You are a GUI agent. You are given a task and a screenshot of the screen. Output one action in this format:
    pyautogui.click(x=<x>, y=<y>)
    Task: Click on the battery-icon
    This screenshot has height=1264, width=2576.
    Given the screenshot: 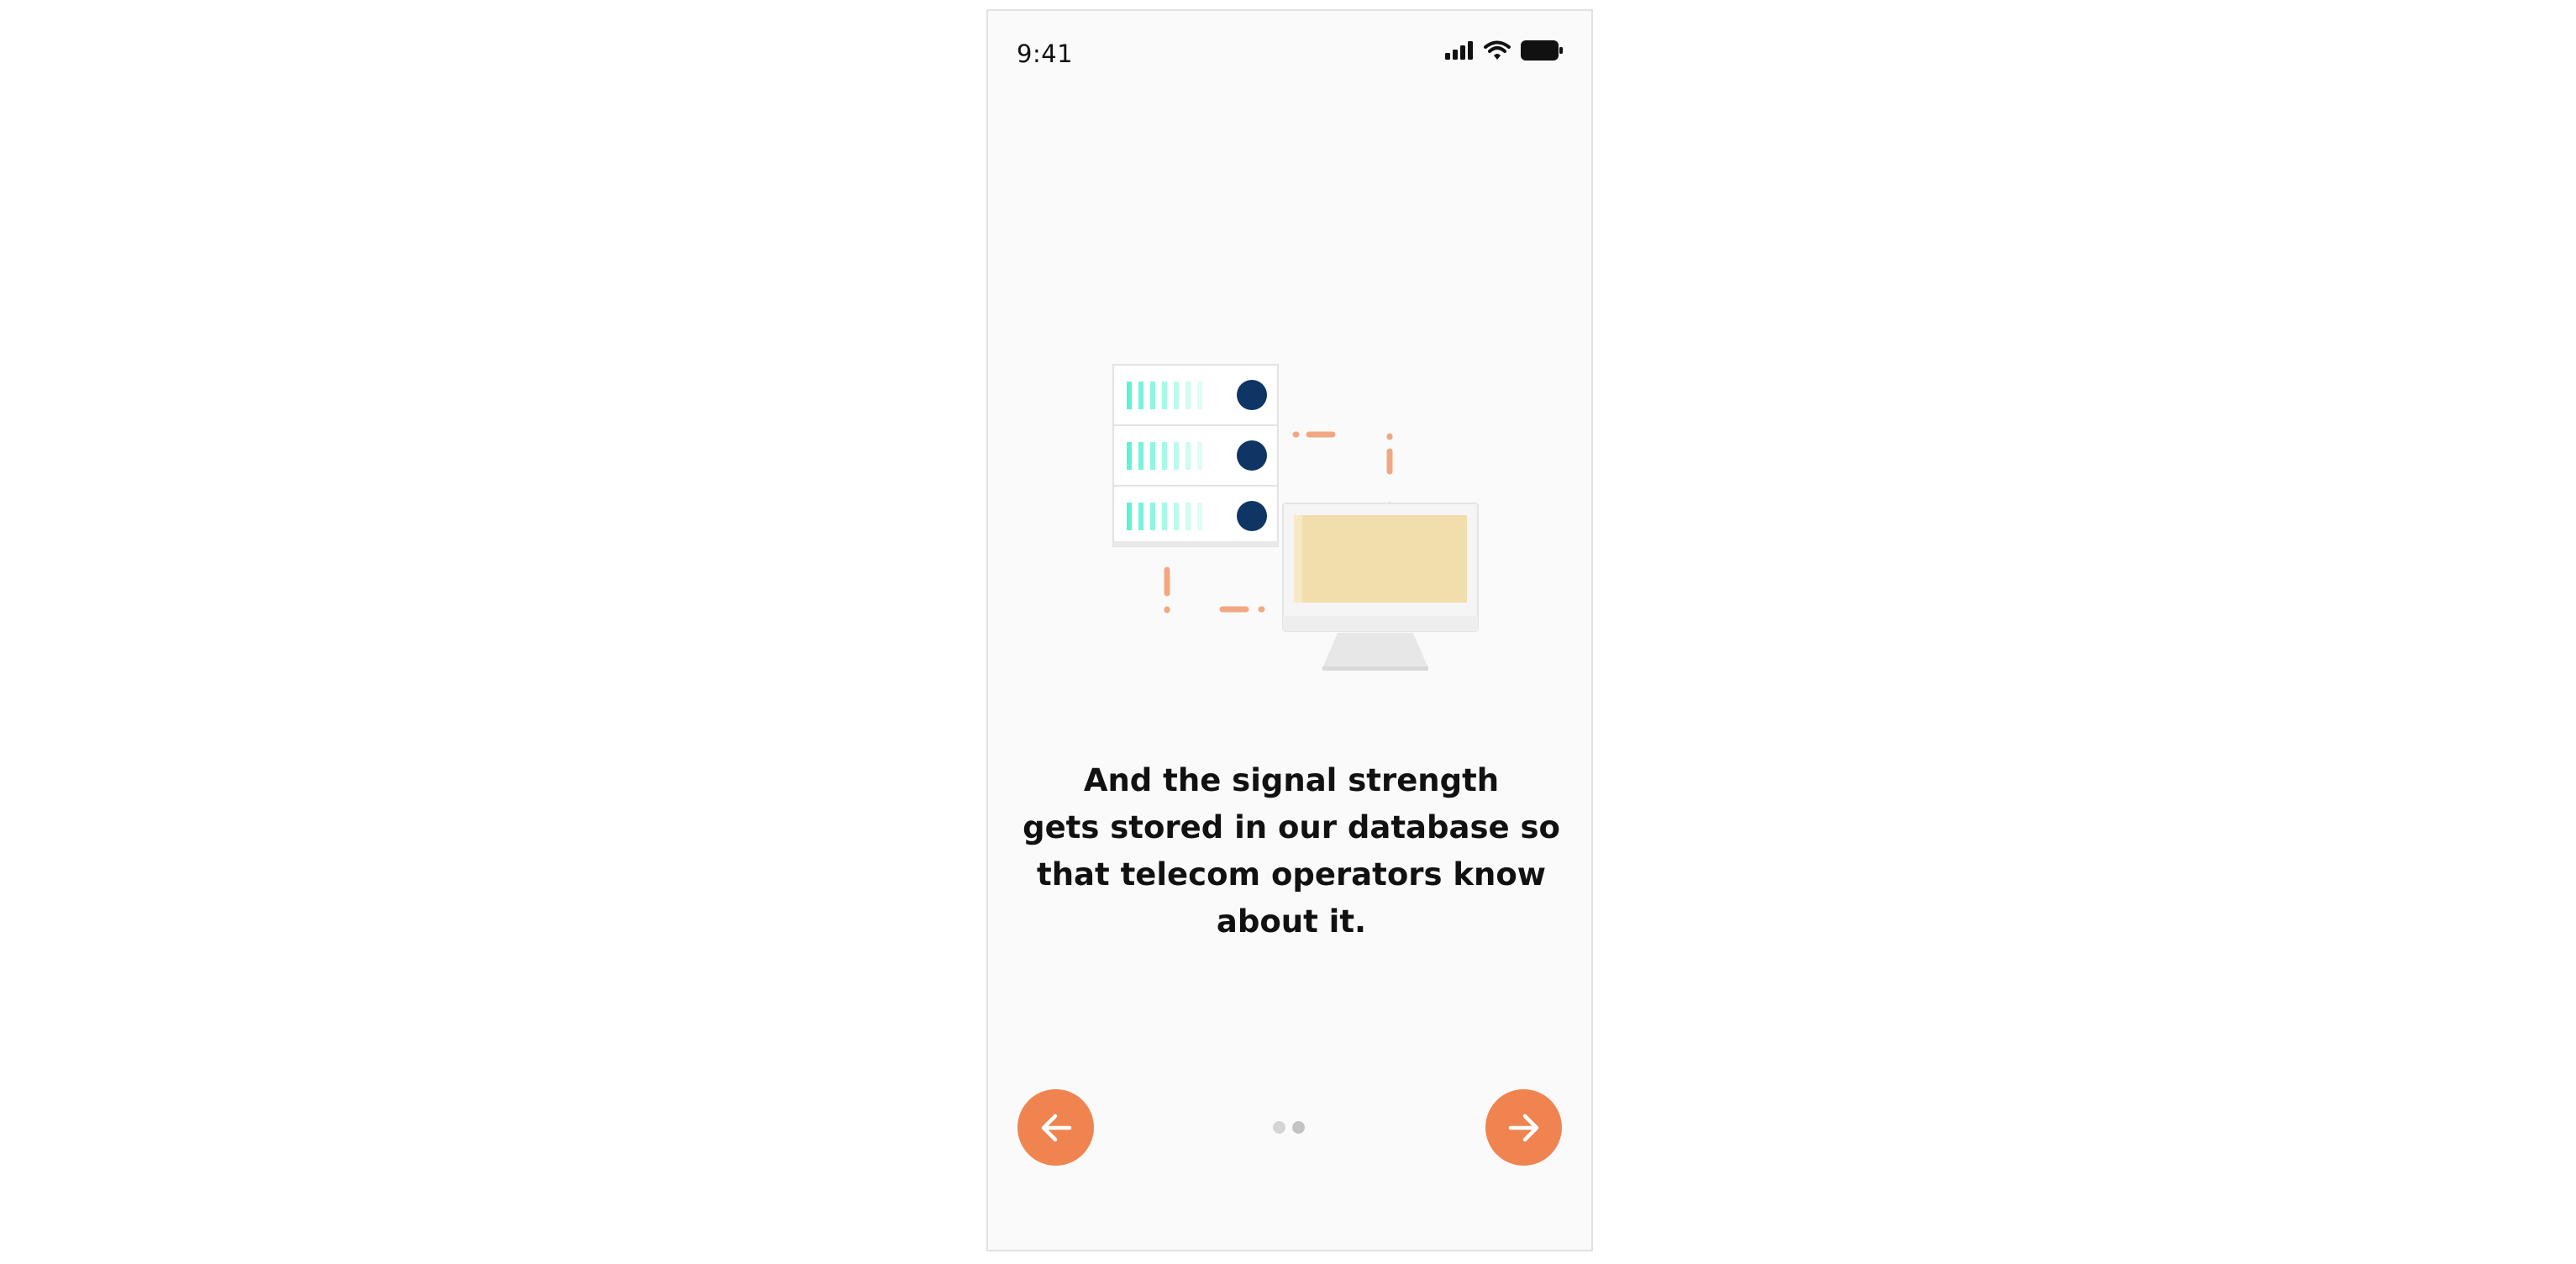 What is the action you would take?
    pyautogui.click(x=1542, y=50)
    